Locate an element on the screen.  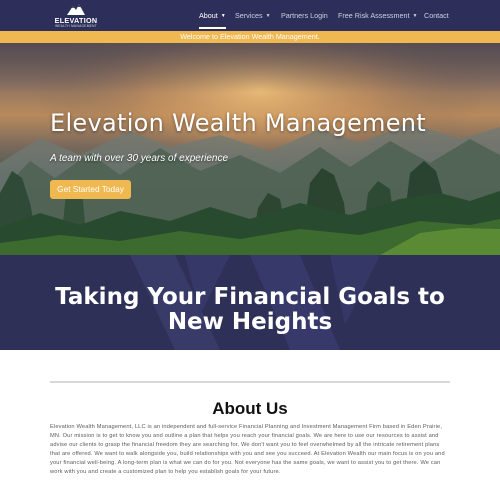
nav-item-label: Partners Login is located at coordinates (304, 15).